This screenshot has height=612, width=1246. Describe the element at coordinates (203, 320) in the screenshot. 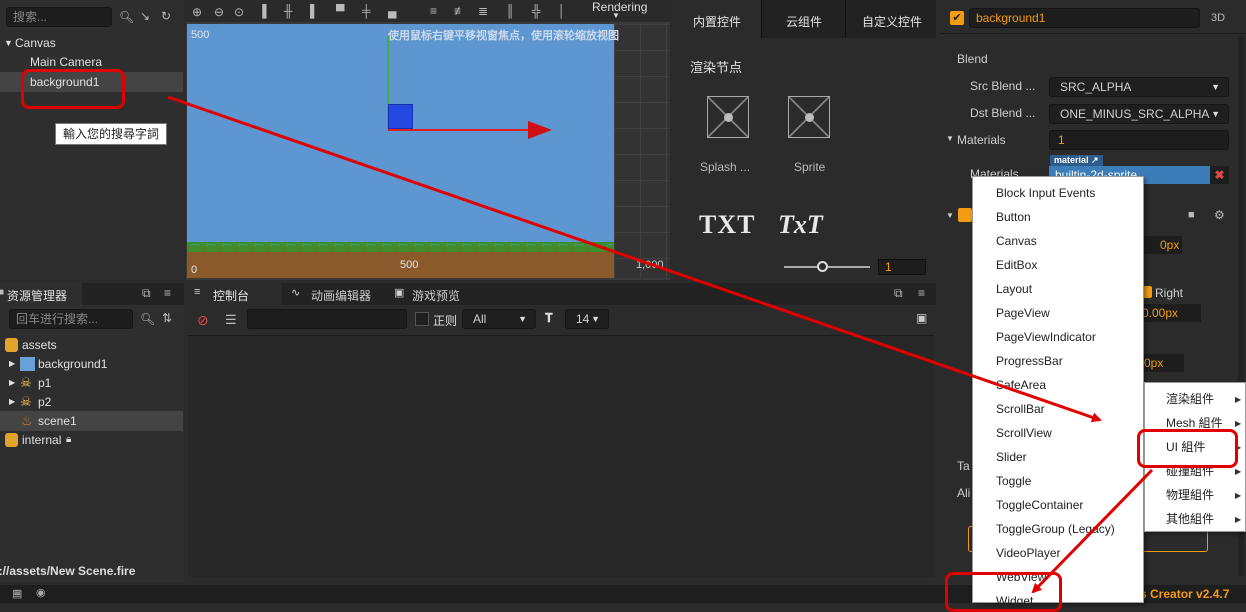

I see `clear-console-icon: ⊘` at that location.